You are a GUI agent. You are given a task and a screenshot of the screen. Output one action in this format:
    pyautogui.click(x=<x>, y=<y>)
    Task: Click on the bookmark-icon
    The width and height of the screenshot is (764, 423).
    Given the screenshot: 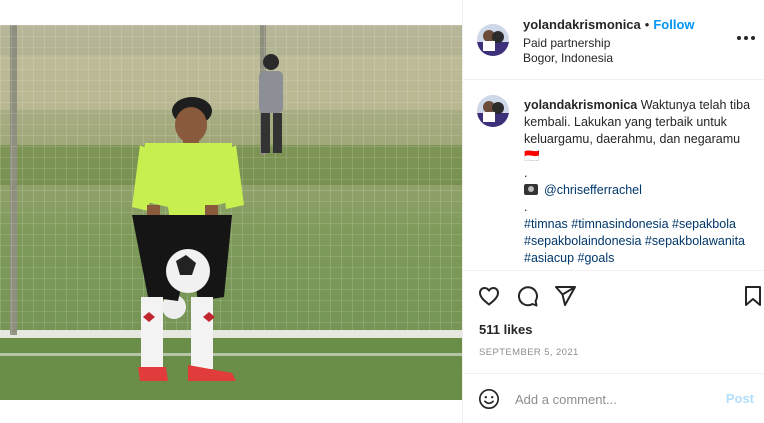 What is the action you would take?
    pyautogui.click(x=752, y=296)
    